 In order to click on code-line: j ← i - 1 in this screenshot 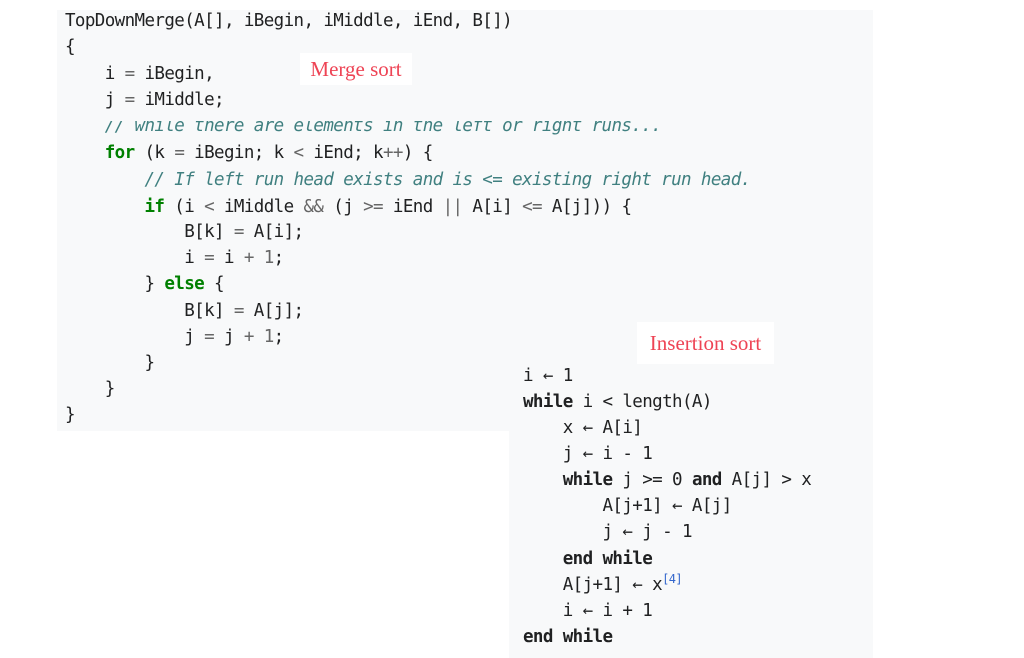, I will do `click(588, 454)`.